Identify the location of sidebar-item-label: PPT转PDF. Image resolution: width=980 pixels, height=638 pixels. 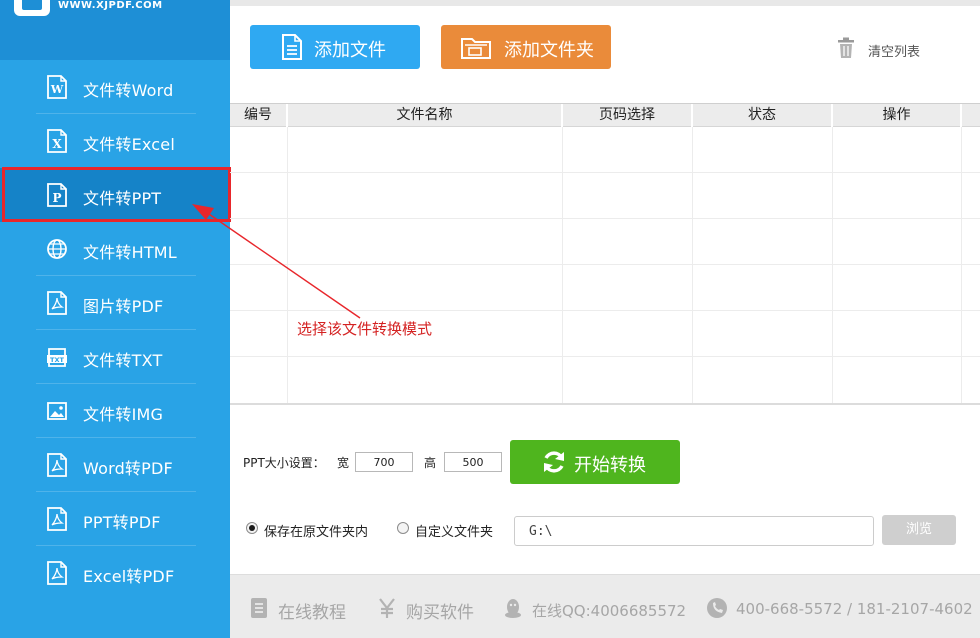
(122, 522).